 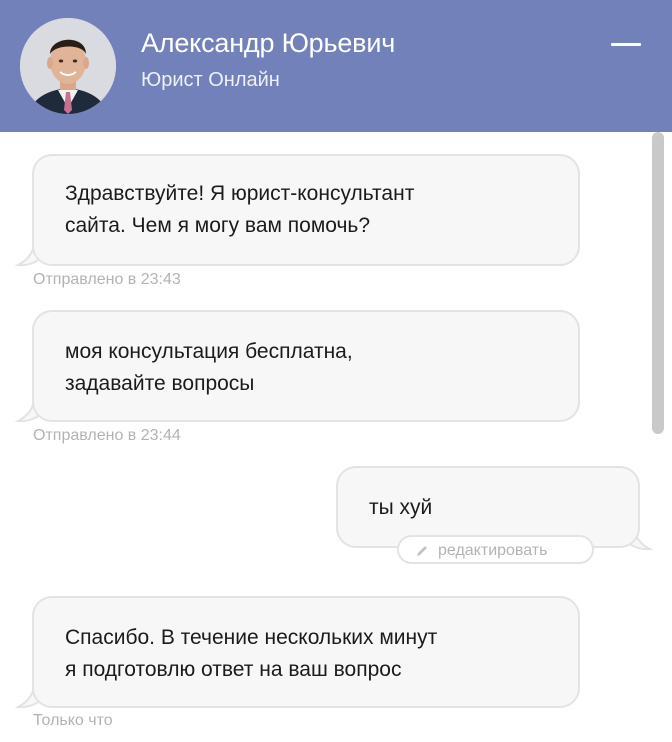 What do you see at coordinates (210, 80) in the screenshot?
I see `agent-status: Юрист Онлайн` at bounding box center [210, 80].